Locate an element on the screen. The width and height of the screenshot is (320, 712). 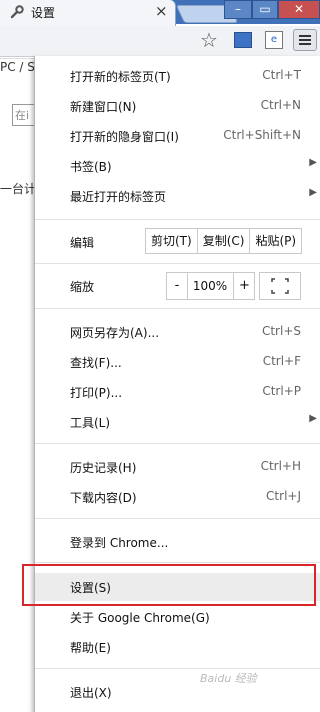
edit-button-group: 剪切(T) 复制(C) 粘贴(P) is located at coordinates (224, 241).